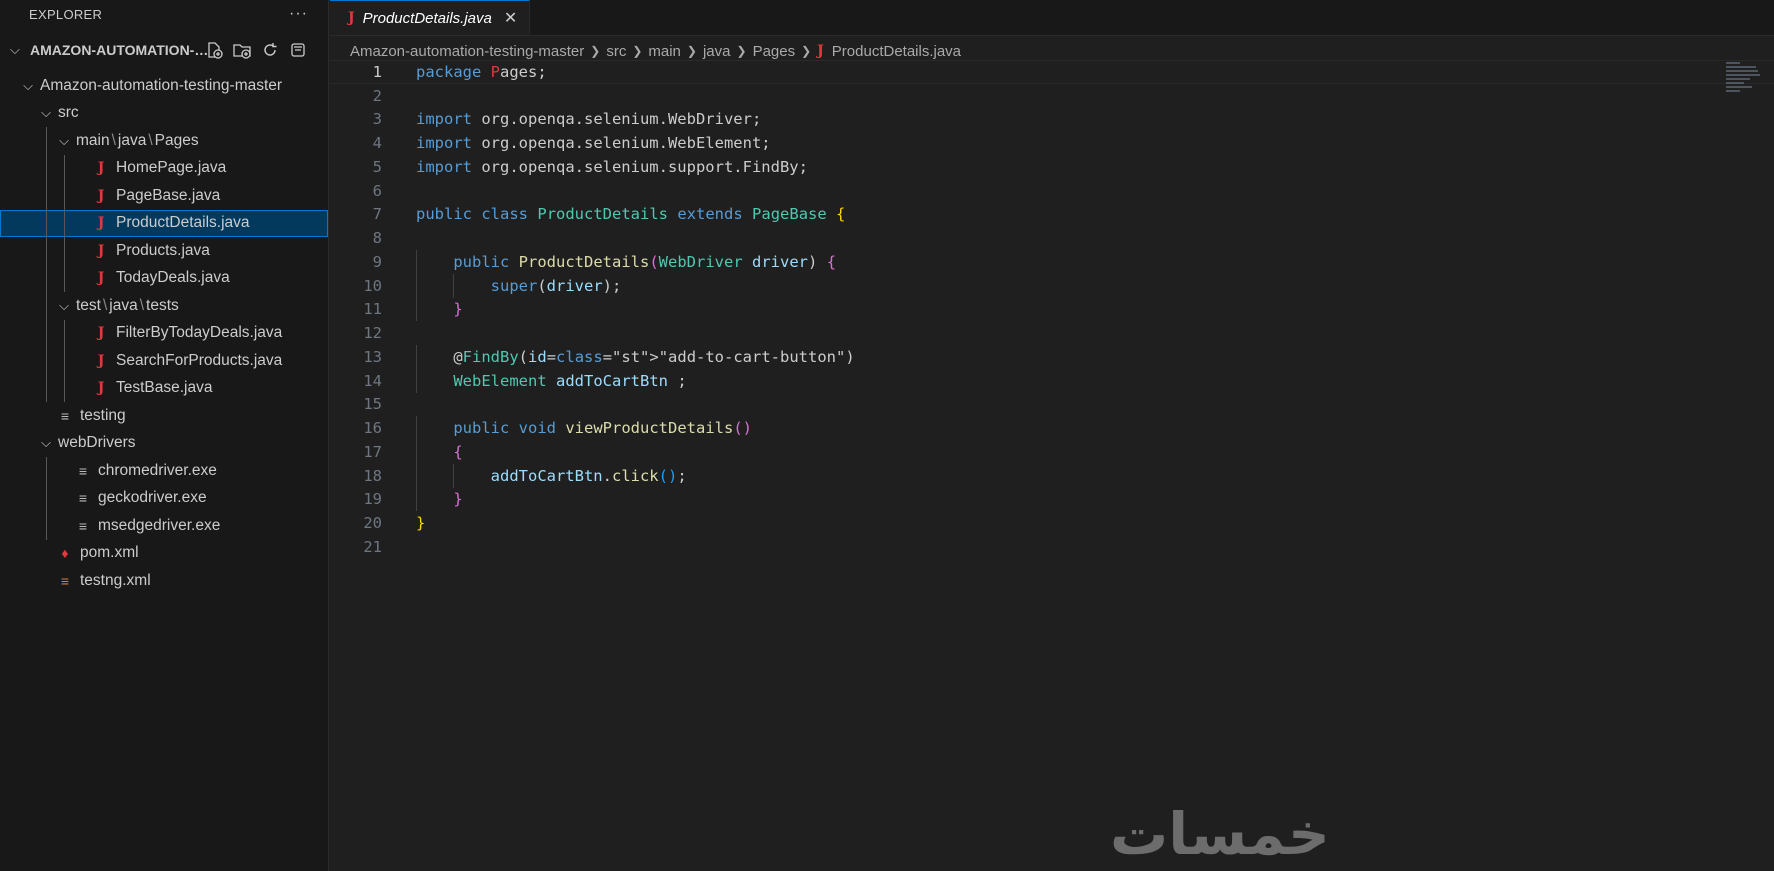 The width and height of the screenshot is (1774, 871). Describe the element at coordinates (164, 361) in the screenshot. I see `tree-file: J SearchForProducts.java` at that location.